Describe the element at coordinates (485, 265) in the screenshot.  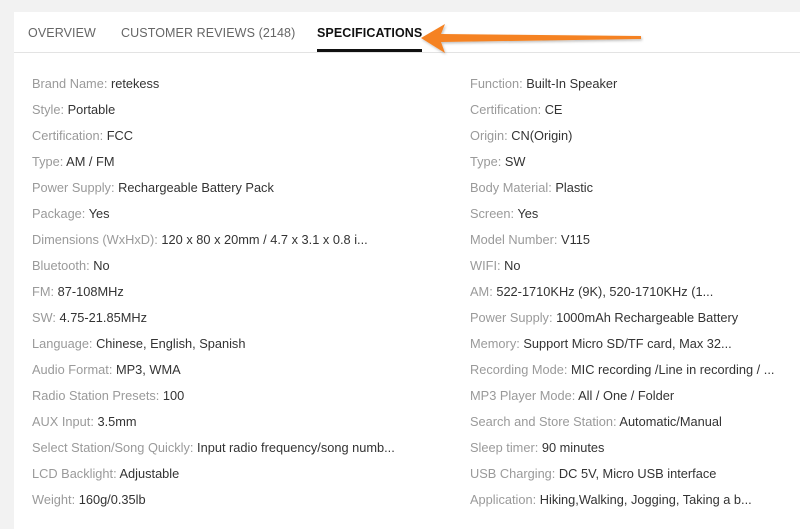
I see `spec-key: WIFI:` at that location.